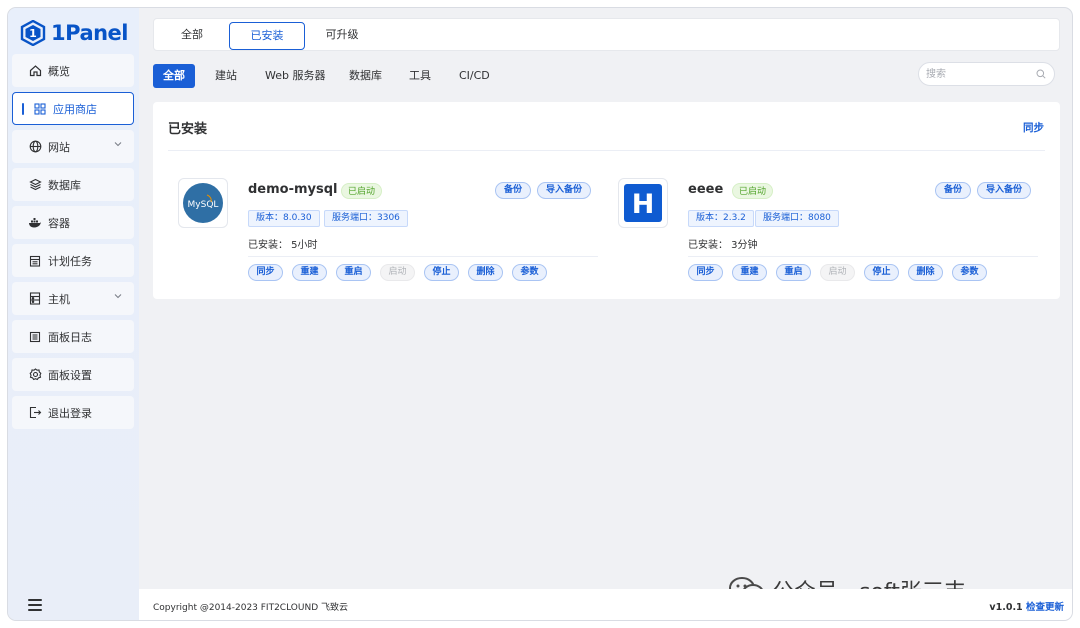 This screenshot has width=1080, height=628. I want to click on filter-all: 全部, so click(174, 76).